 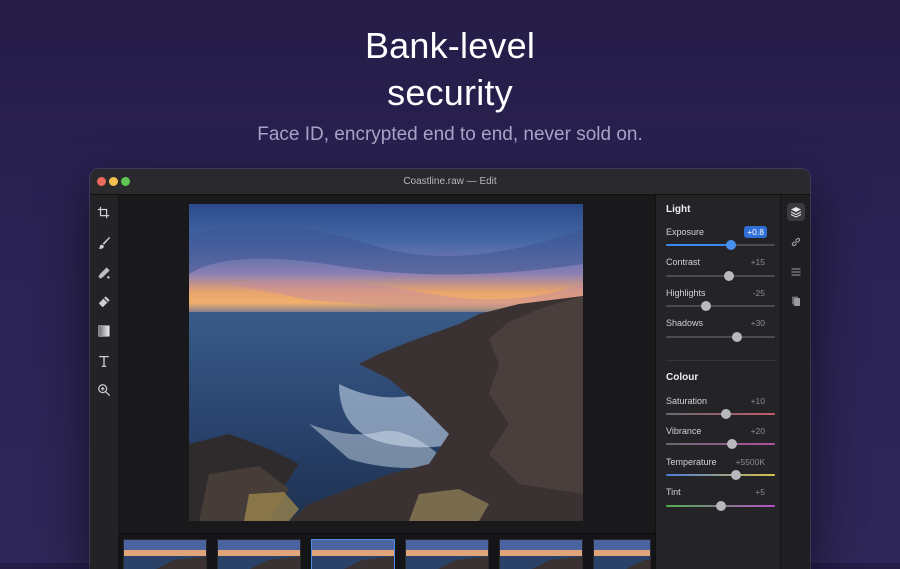 What do you see at coordinates (353, 554) in the screenshot?
I see `filmstrip-thumbnail-selected` at bounding box center [353, 554].